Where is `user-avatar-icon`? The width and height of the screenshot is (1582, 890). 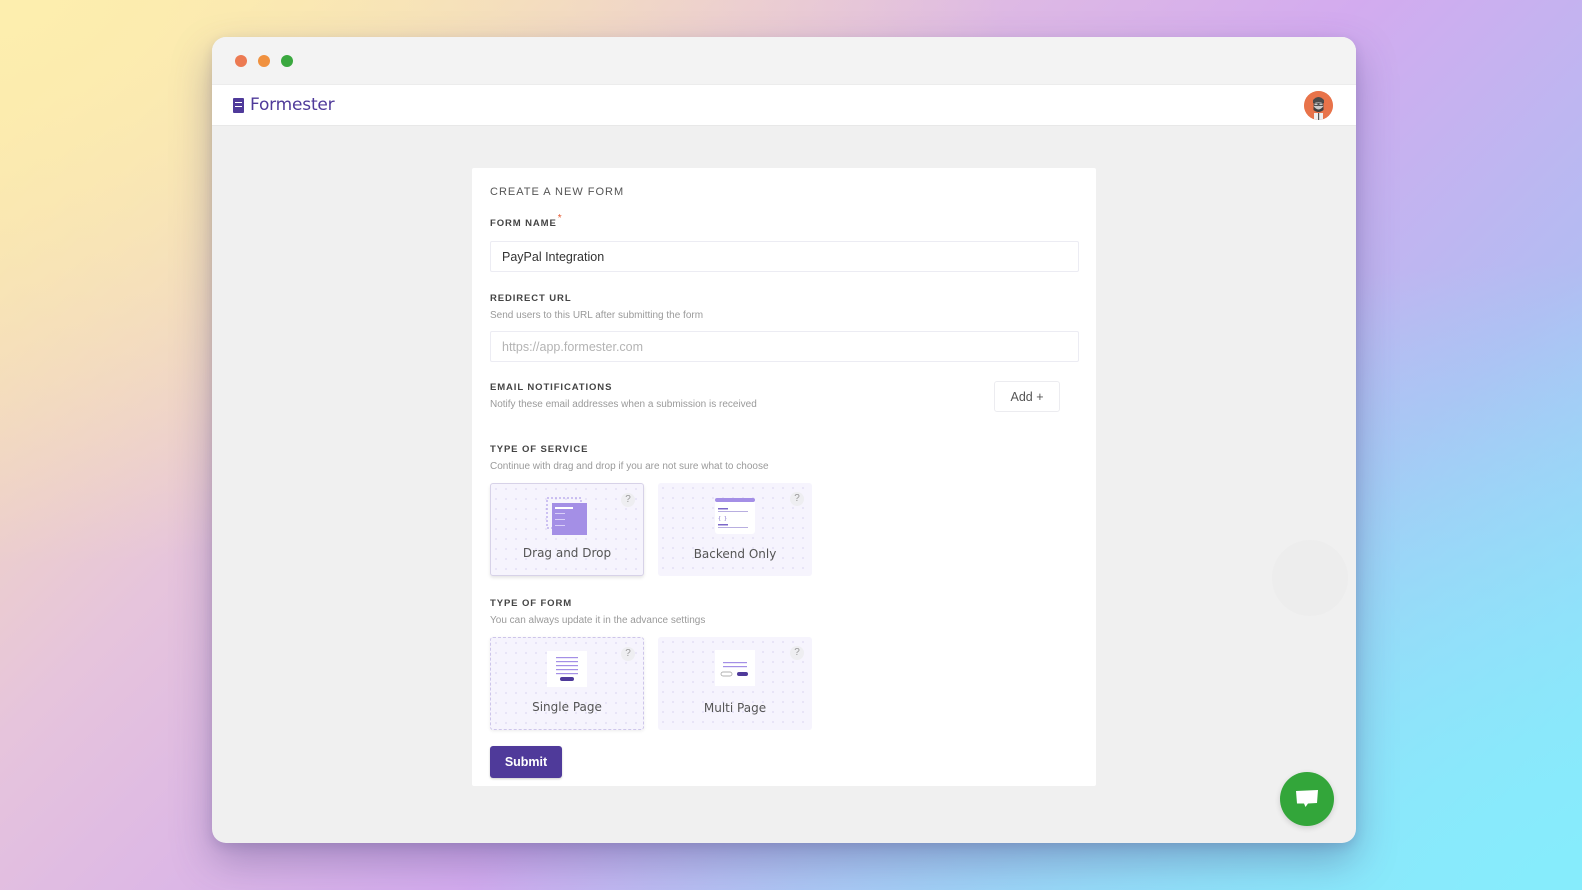 user-avatar-icon is located at coordinates (1318, 105).